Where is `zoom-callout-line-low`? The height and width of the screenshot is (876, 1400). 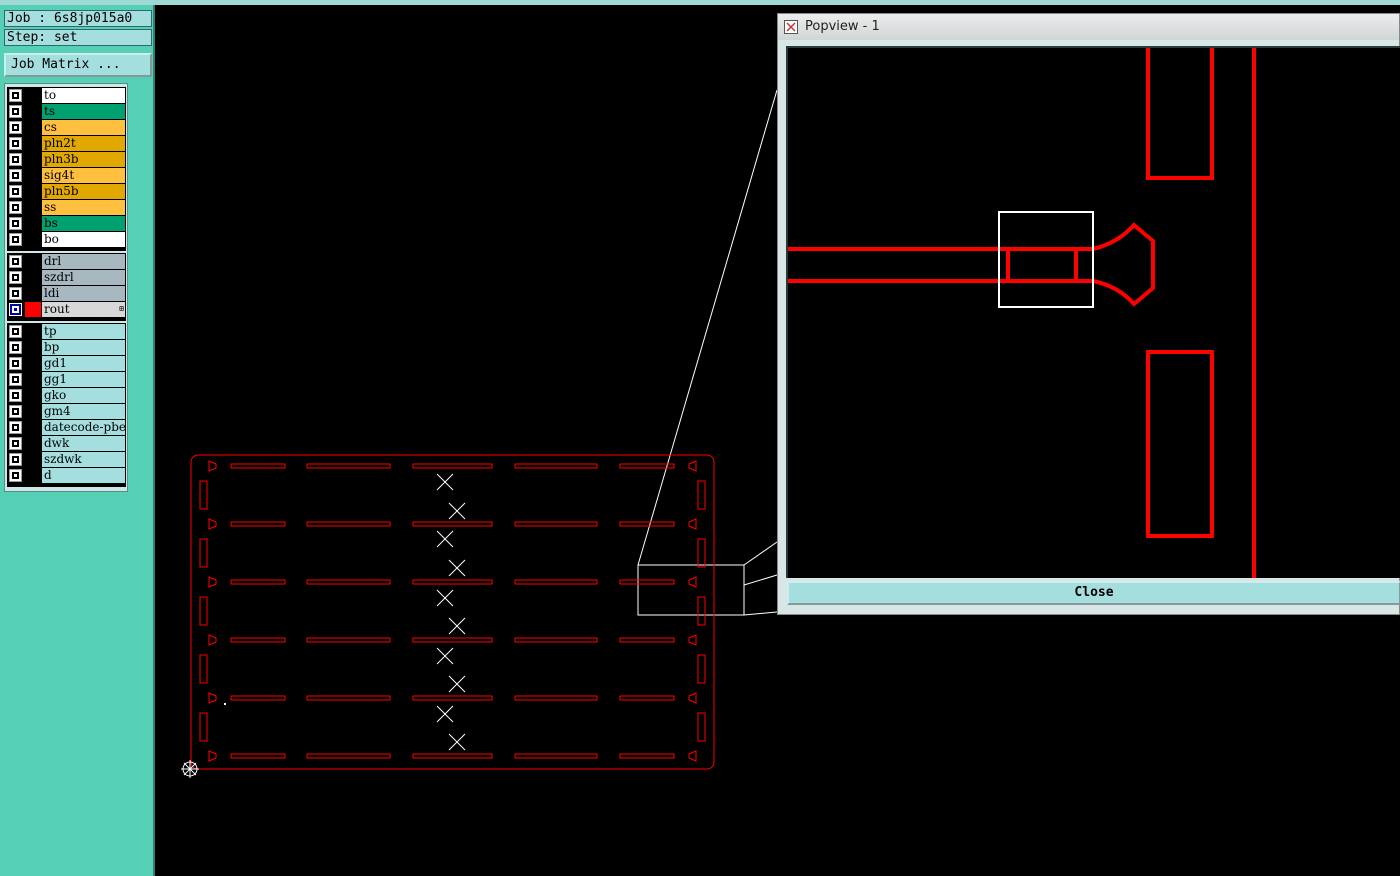
zoom-callout-line-low is located at coordinates (760, 580).